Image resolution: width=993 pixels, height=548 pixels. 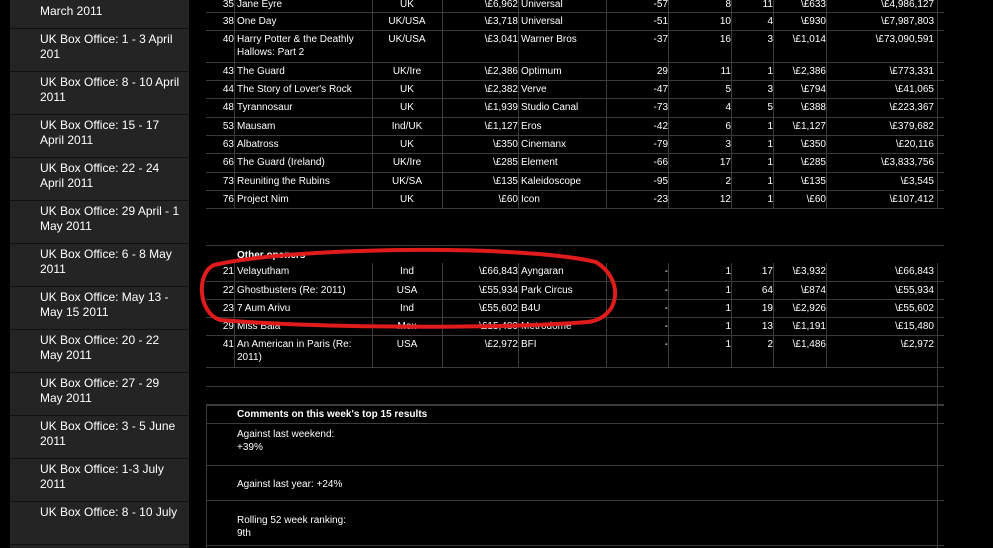 I want to click on cell-gross: \£15,480, so click(x=498, y=326).